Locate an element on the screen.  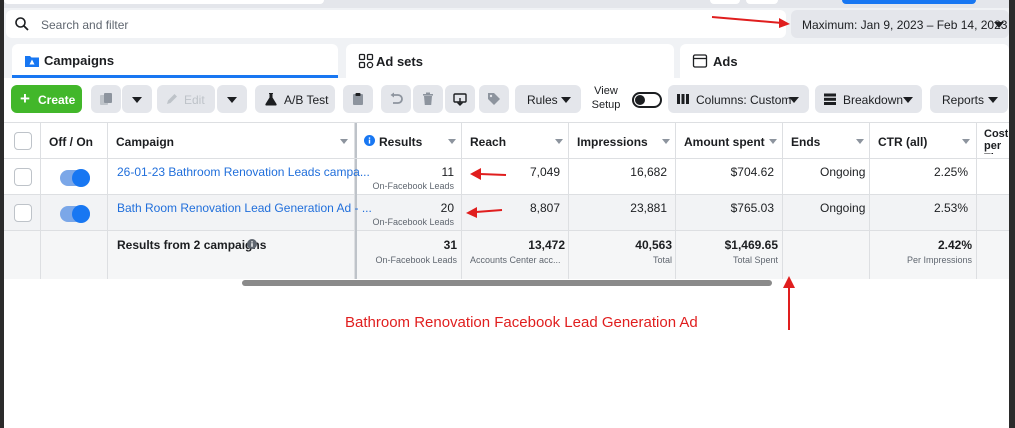
window-edge is located at coordinates (1012, 214).